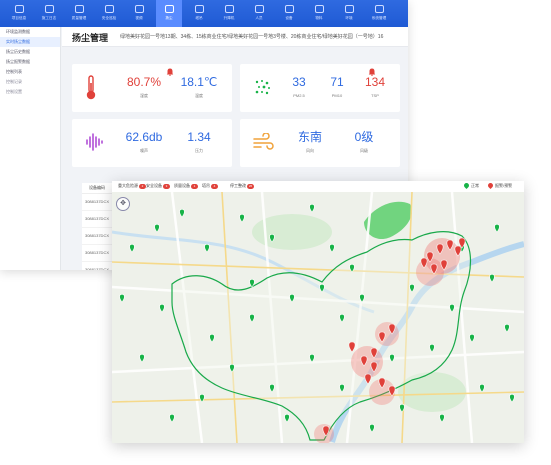 Image resolution: width=551 pixels, height=465 pixels. Describe the element at coordinates (97, 188) in the screenshot. I see `device-table-header: 设备编码` at that location.